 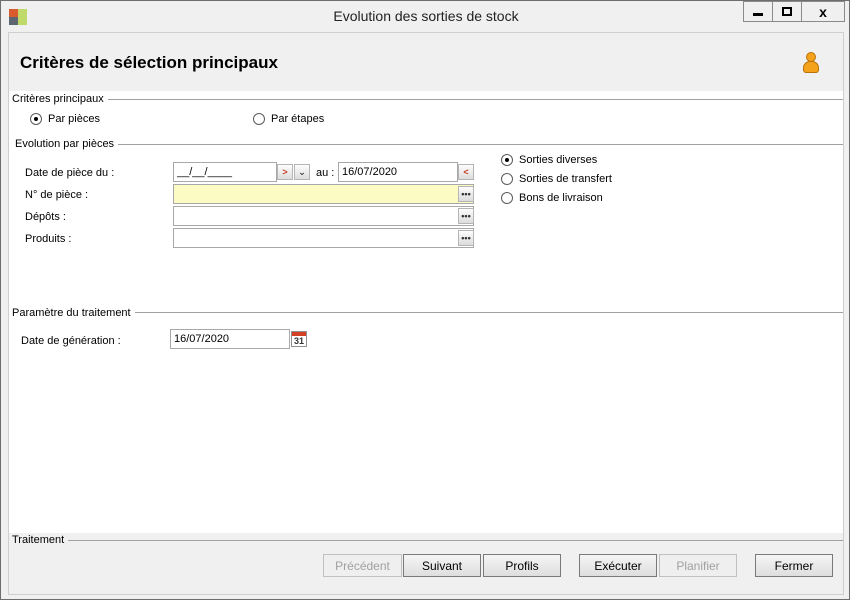 I want to click on title-bar: Evolution des sorties de stock x, so click(x=425, y=16).